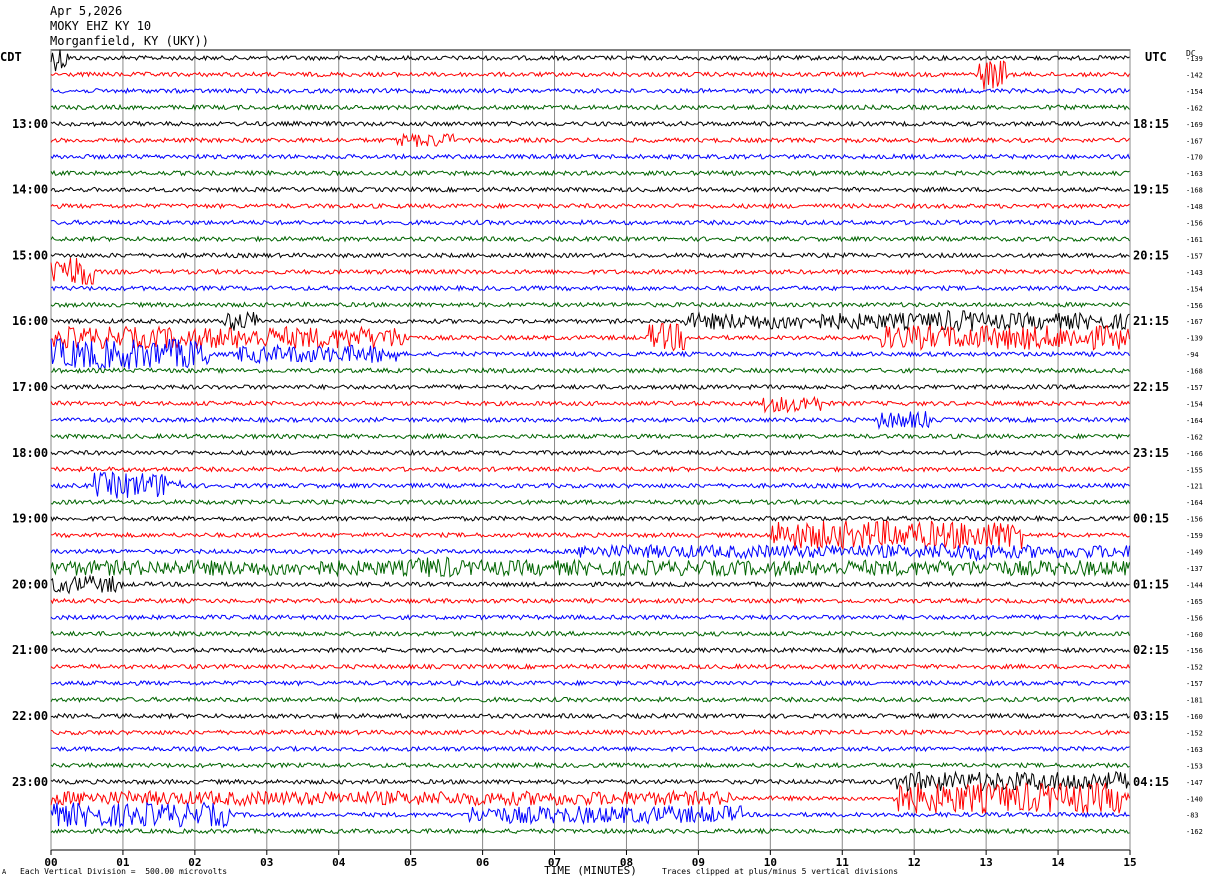 The image size is (1210, 886). I want to click on right-hour-label: 22:15, so click(1151, 387).